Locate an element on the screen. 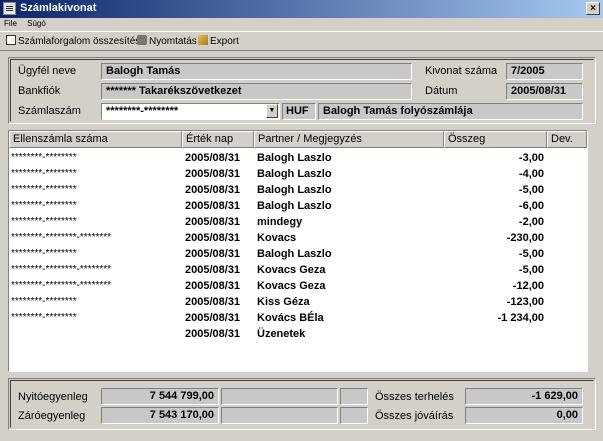 The image size is (603, 441). app-icon is located at coordinates (9, 8).